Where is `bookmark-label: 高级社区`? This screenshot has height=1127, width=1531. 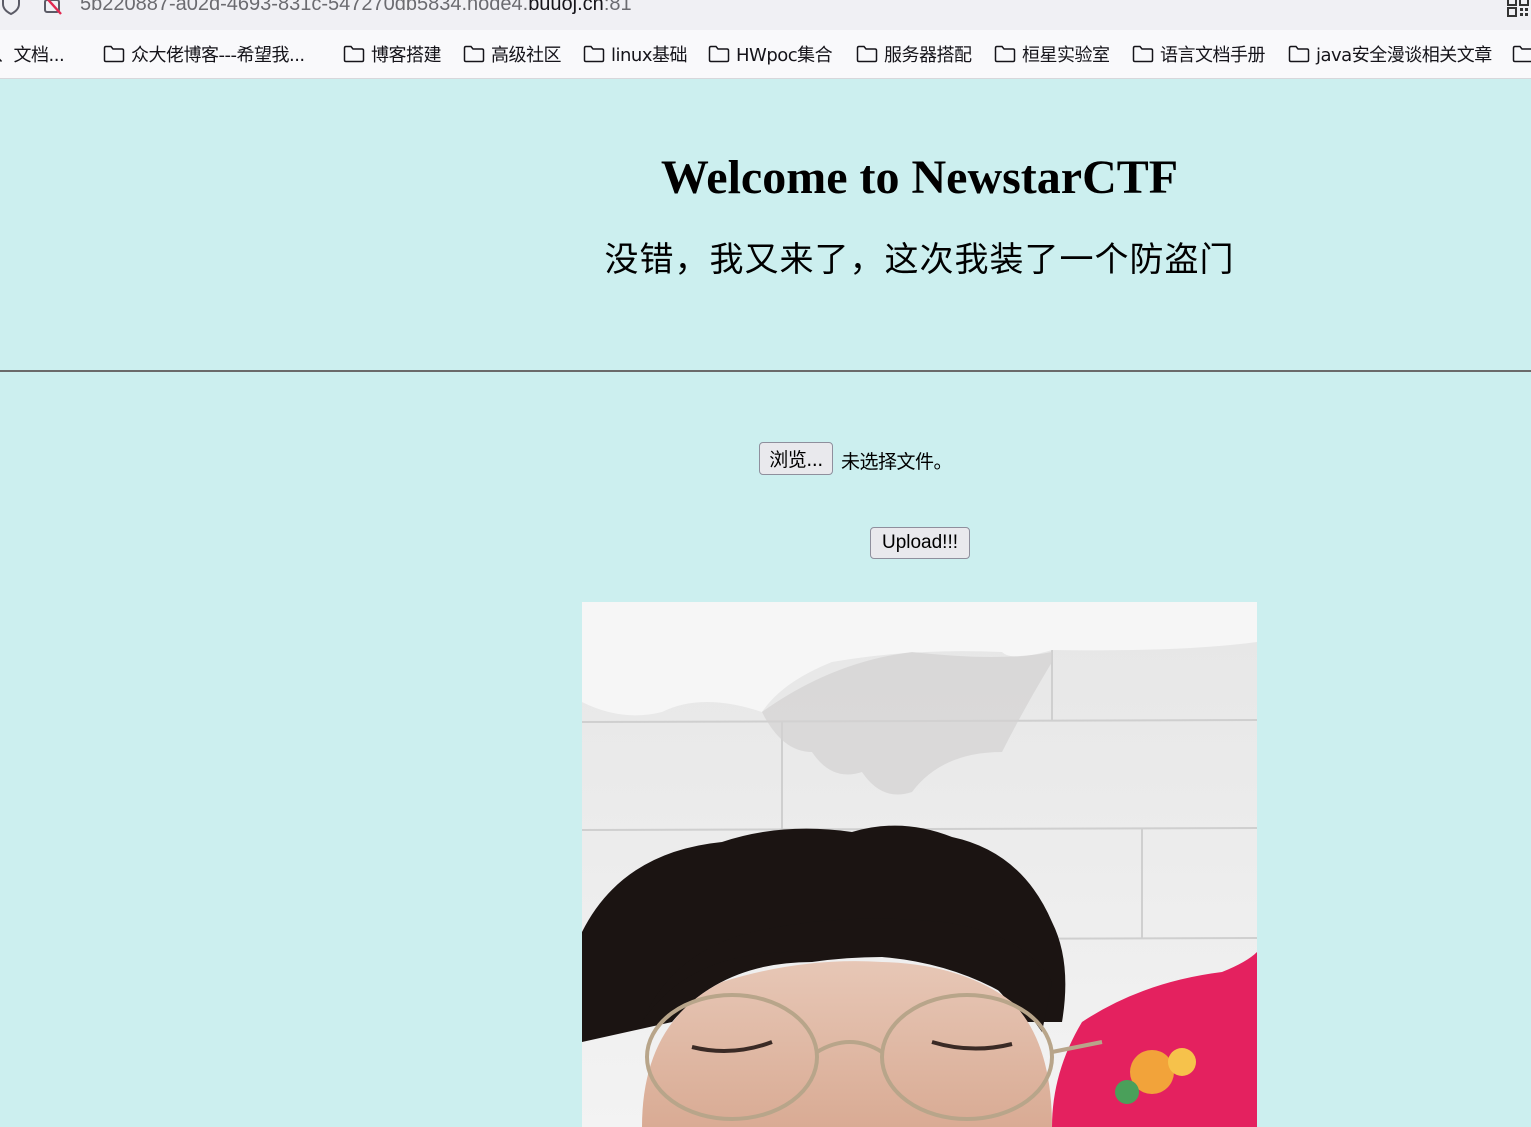 bookmark-label: 高级社区 is located at coordinates (526, 55).